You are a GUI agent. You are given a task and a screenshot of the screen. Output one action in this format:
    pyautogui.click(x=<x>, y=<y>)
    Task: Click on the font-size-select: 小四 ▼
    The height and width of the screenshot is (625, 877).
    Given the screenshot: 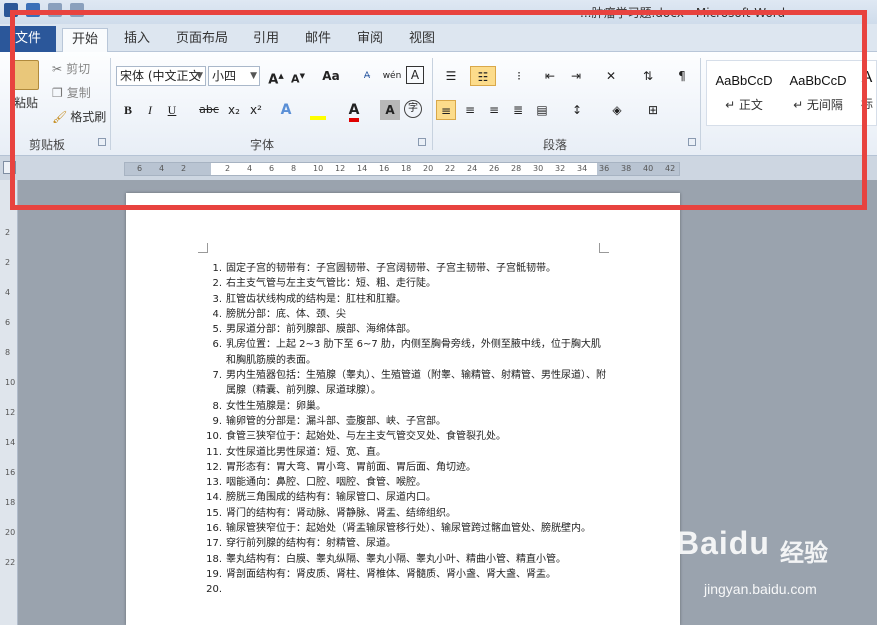 What is the action you would take?
    pyautogui.click(x=234, y=76)
    